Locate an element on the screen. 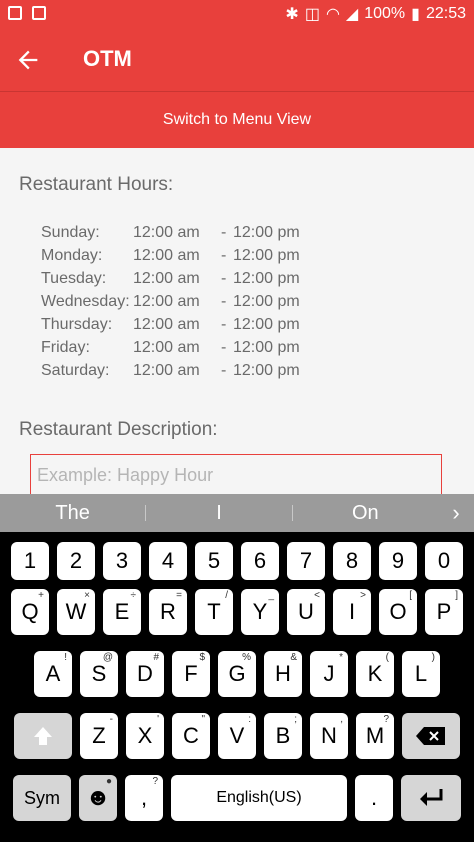 The width and height of the screenshot is (474, 842). zxcv-row: Z - X ' C " V: B; N, M? is located at coordinates (237, 736).